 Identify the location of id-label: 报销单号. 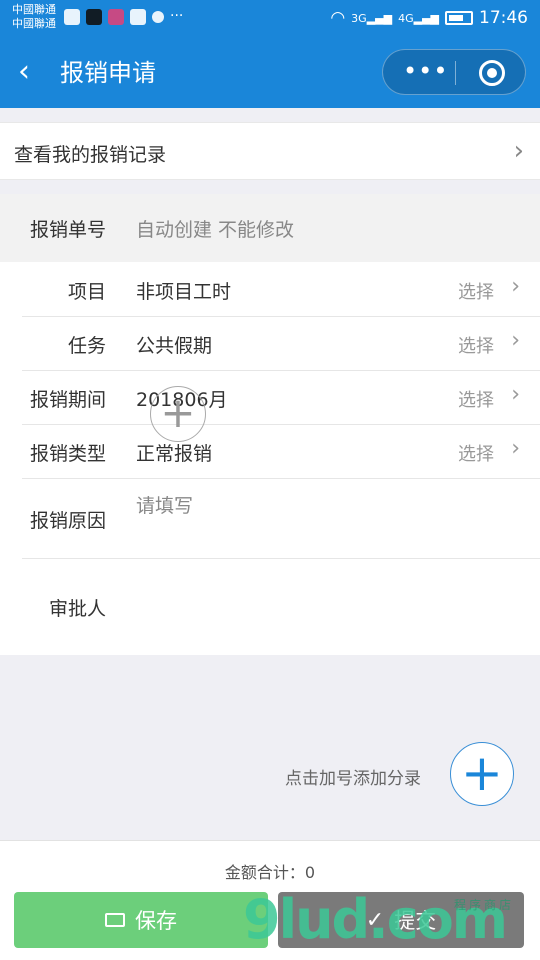
(67, 230).